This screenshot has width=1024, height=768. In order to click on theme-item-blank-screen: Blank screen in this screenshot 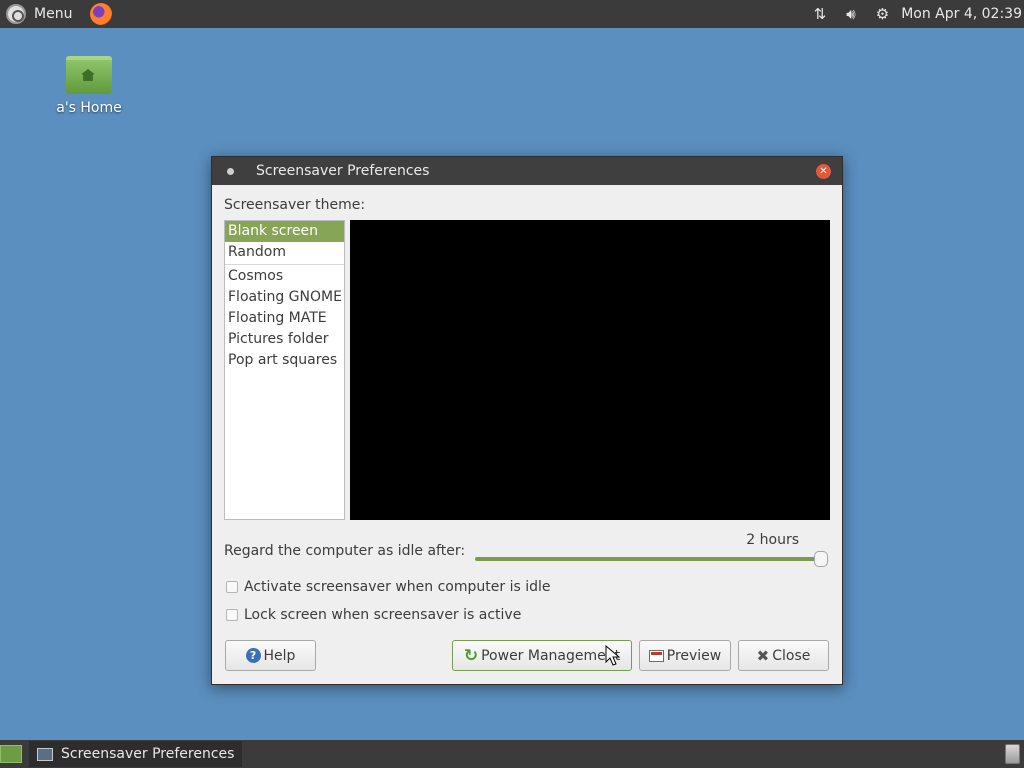, I will do `click(284, 231)`.